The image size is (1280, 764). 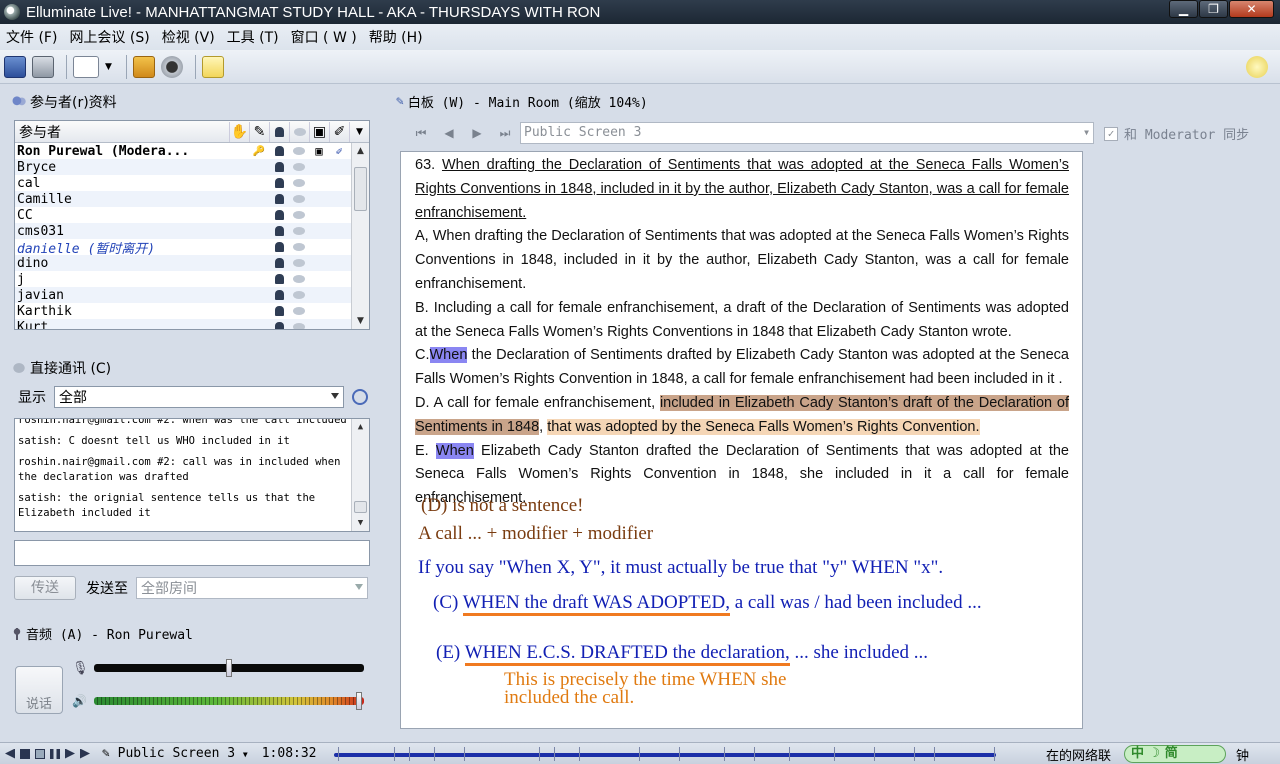 I want to click on participant-name: Camille, so click(x=44, y=199).